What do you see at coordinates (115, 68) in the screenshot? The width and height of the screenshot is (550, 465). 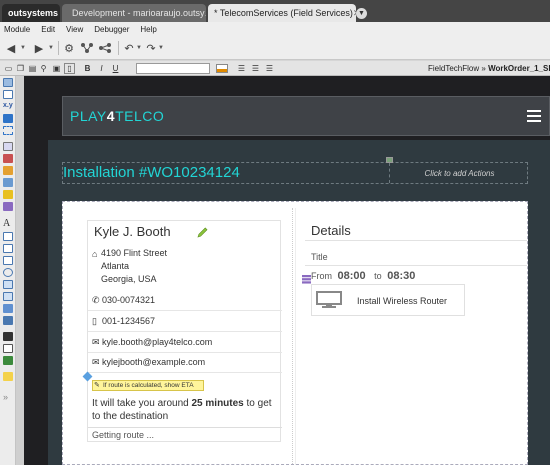 I see `underline-button: U` at bounding box center [115, 68].